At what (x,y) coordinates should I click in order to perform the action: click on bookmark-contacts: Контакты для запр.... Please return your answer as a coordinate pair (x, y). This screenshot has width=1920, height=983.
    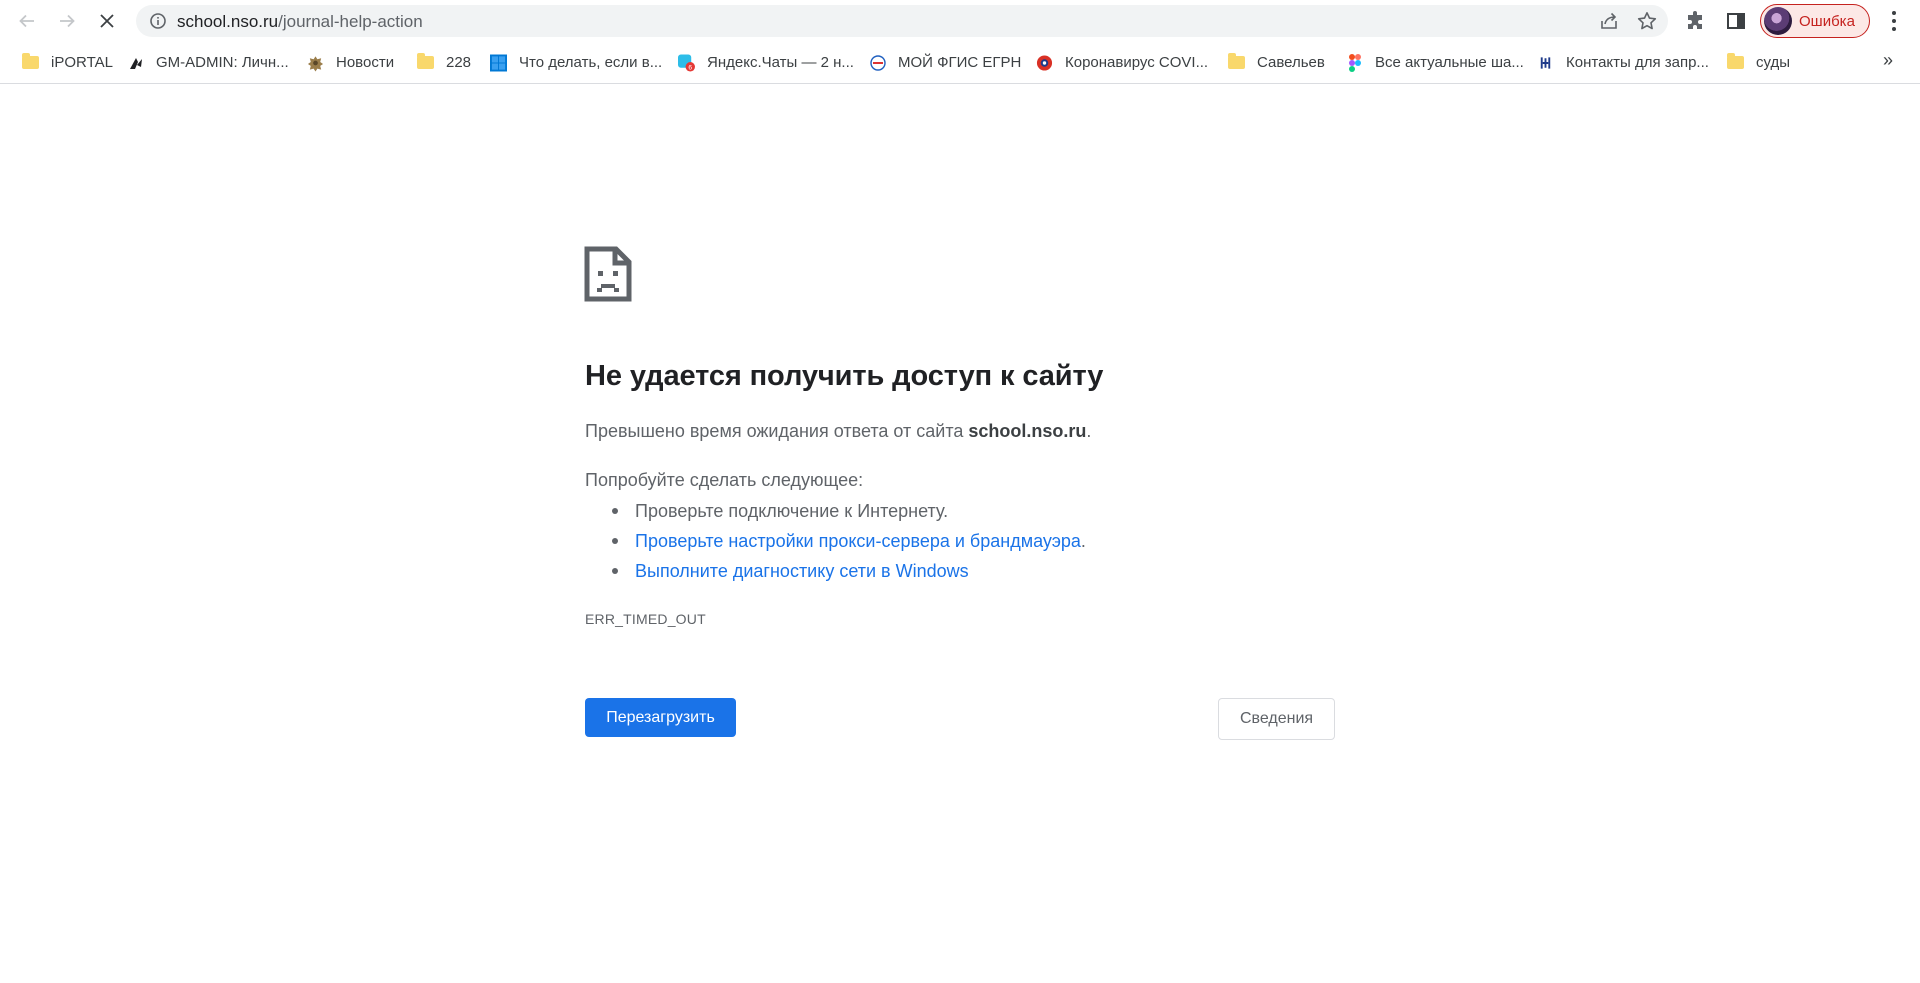
    Looking at the image, I should click on (1623, 62).